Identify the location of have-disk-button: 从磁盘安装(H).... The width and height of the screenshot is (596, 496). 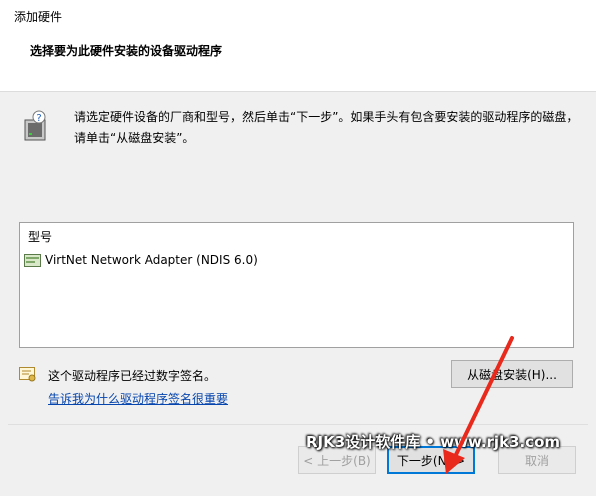
(512, 374).